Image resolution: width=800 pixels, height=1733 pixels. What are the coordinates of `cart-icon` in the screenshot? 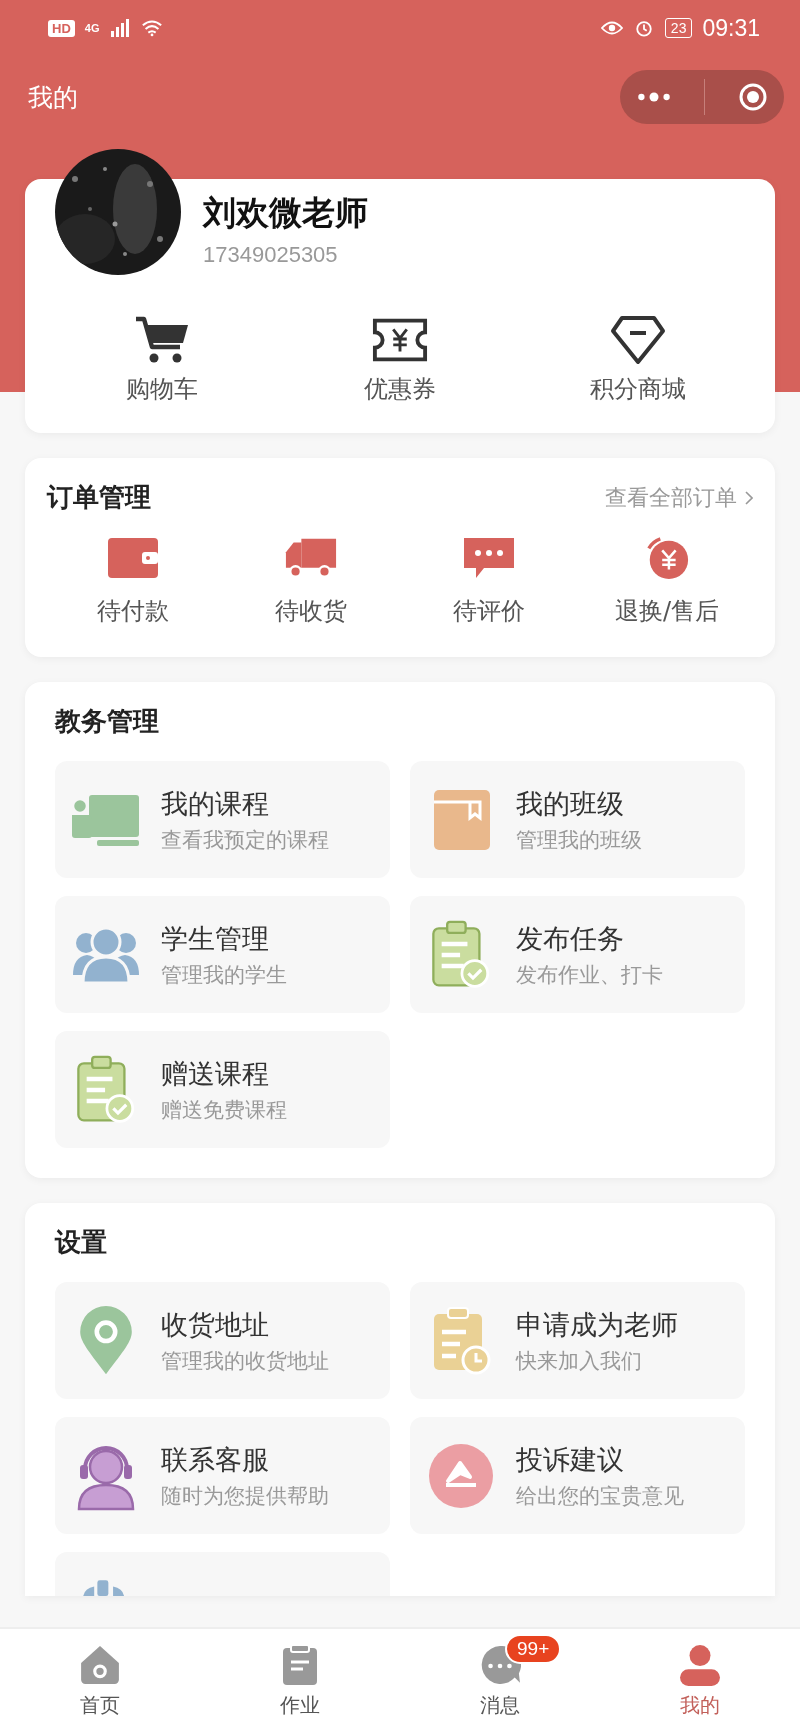 It's located at (162, 340).